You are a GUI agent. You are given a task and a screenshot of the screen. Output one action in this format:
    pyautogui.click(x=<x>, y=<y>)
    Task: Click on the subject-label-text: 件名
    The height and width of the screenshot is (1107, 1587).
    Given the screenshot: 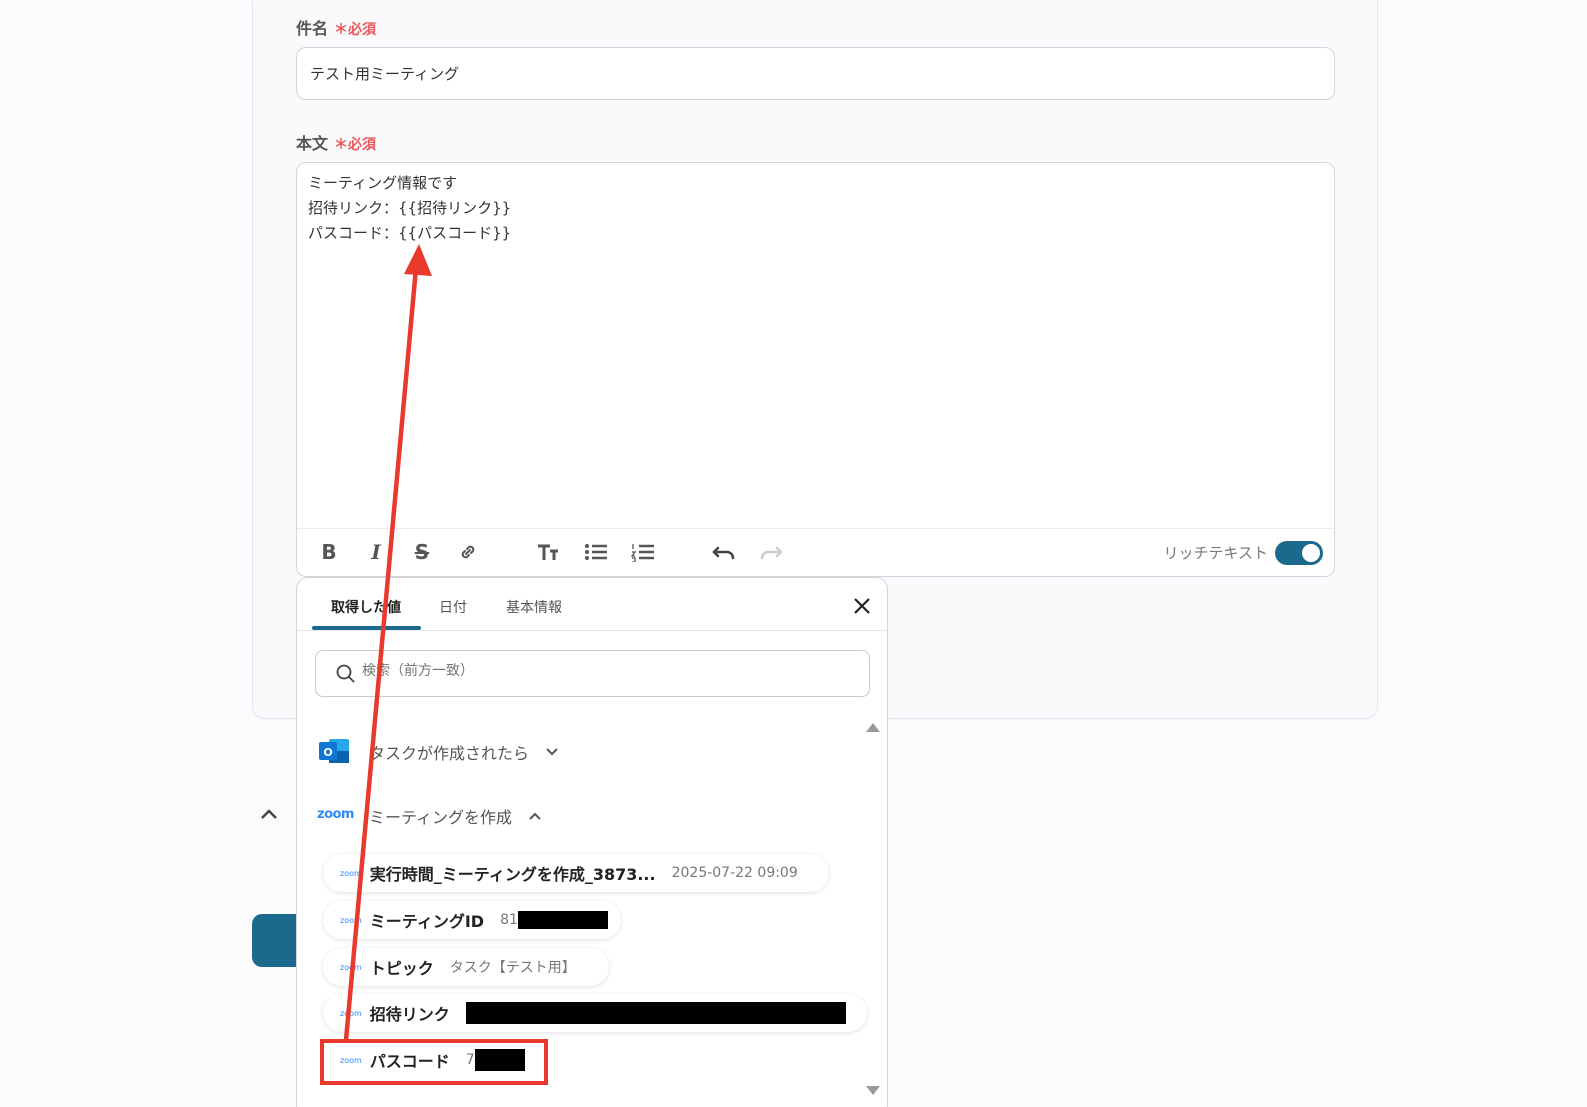 What is the action you would take?
    pyautogui.click(x=312, y=28)
    